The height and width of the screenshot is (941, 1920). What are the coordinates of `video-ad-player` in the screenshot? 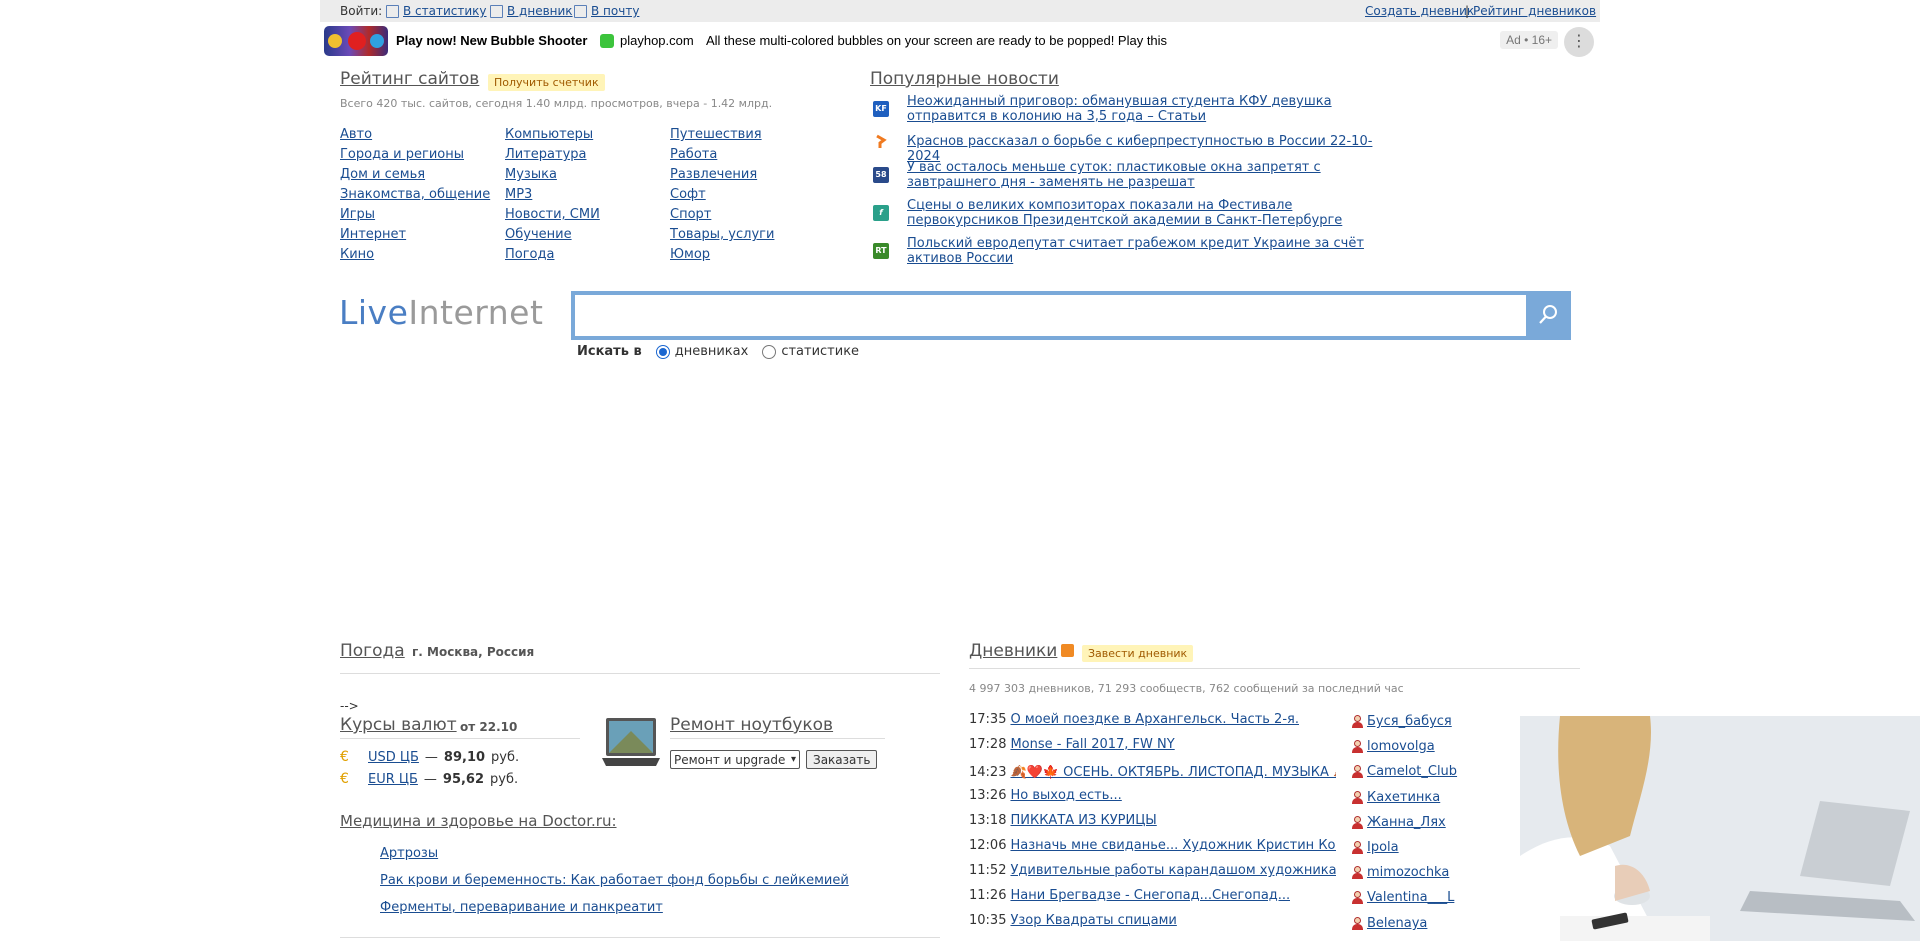 It's located at (1720, 828).